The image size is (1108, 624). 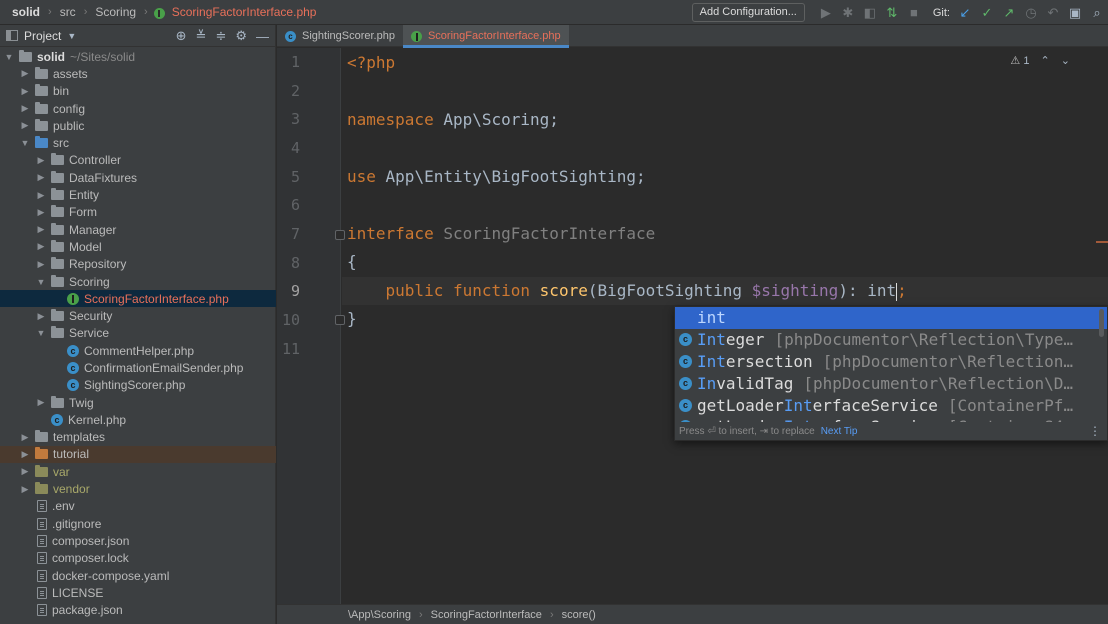 What do you see at coordinates (486, 615) in the screenshot?
I see `breadcrumb-interface: ScoringFactorInterface` at bounding box center [486, 615].